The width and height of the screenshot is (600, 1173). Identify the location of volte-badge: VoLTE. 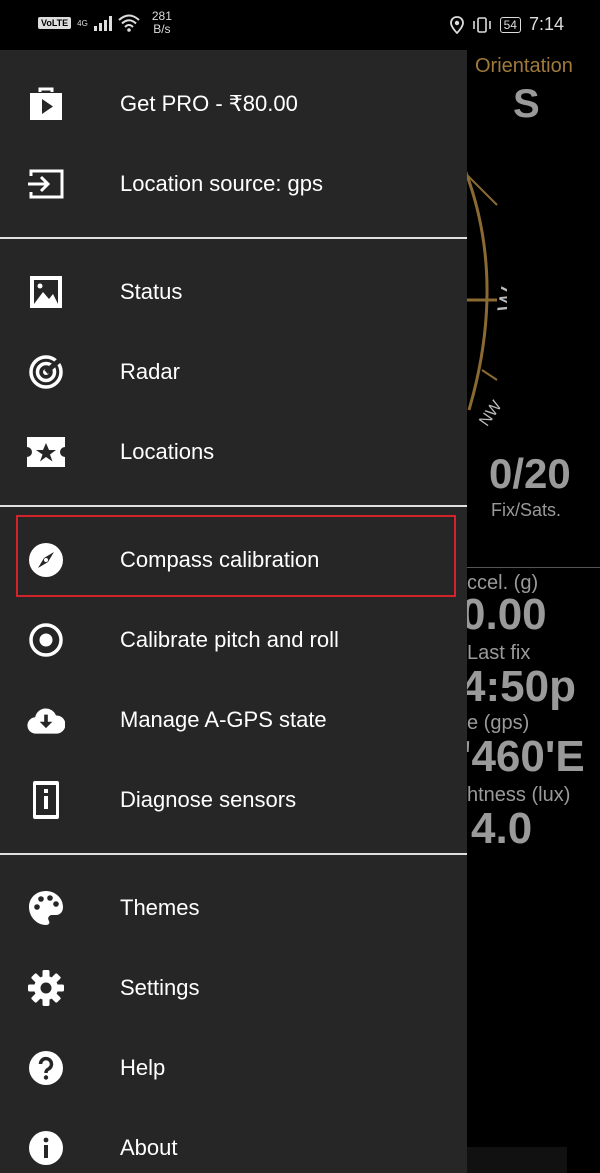
(55, 23).